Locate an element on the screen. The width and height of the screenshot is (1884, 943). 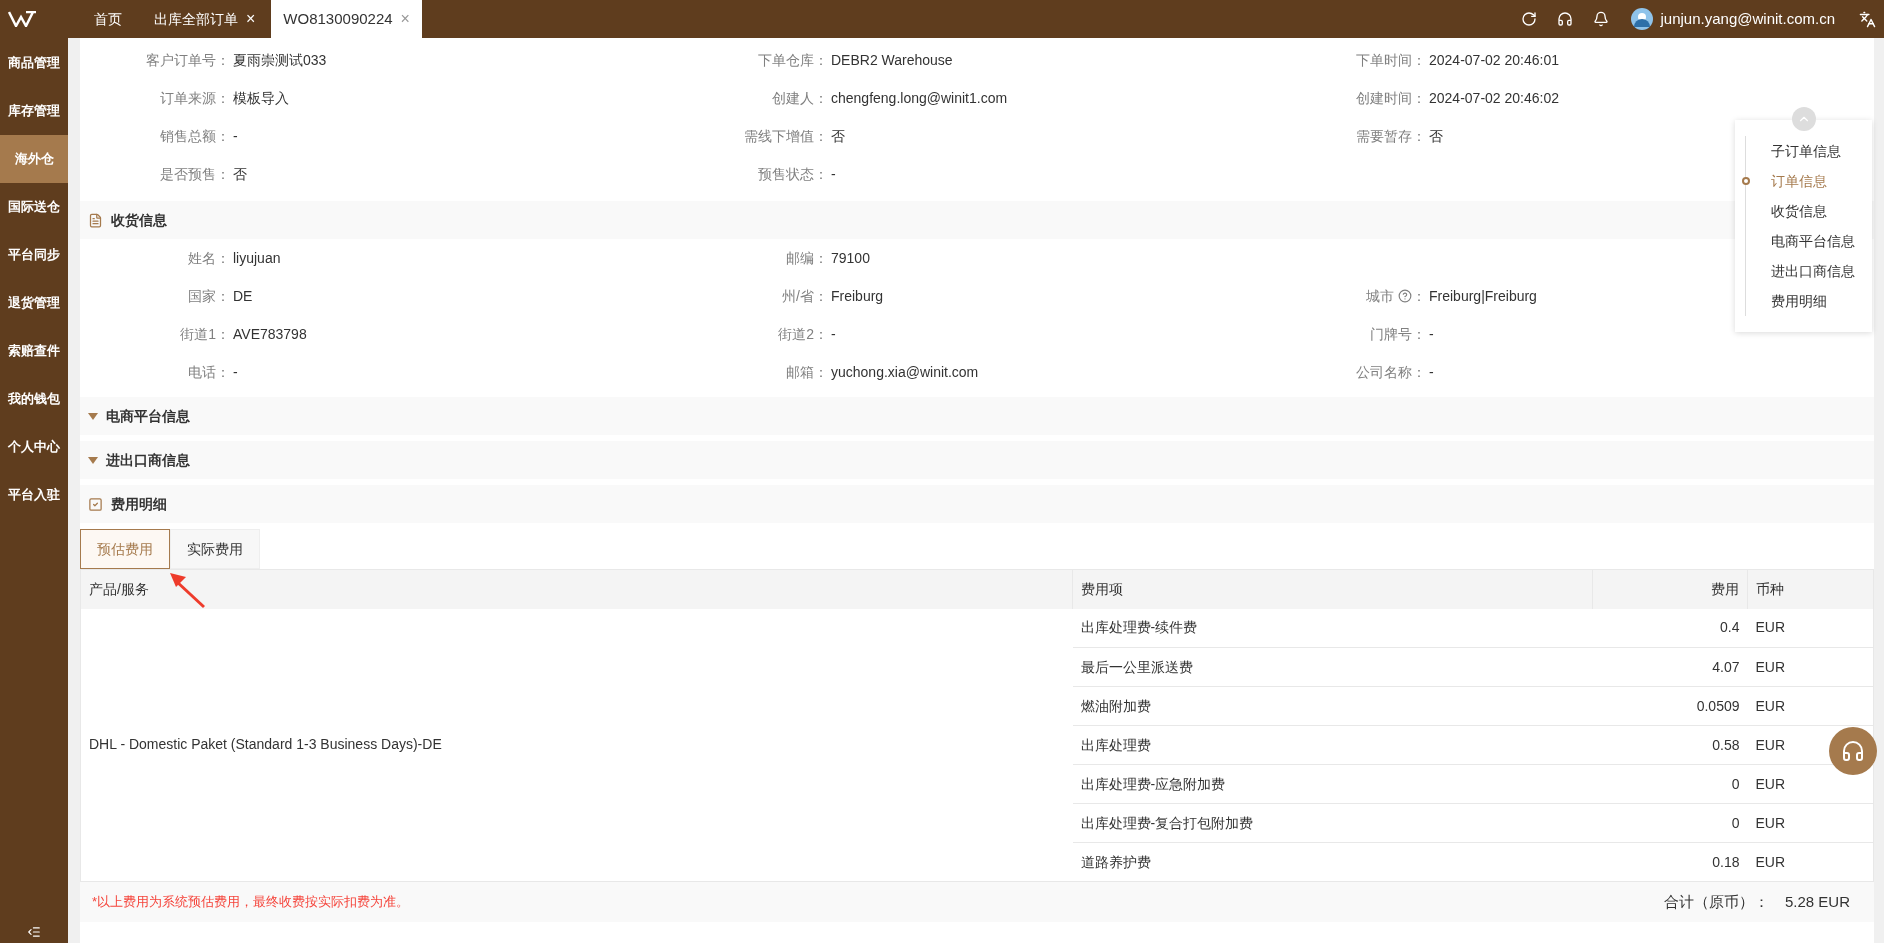
field-colon: ： is located at coordinates (1419, 296).